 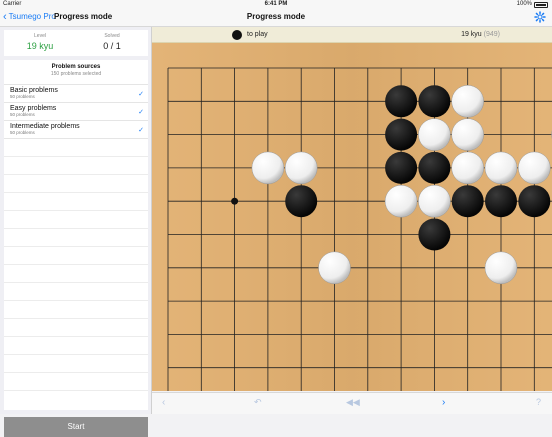 I want to click on battery-icon, so click(x=541, y=5).